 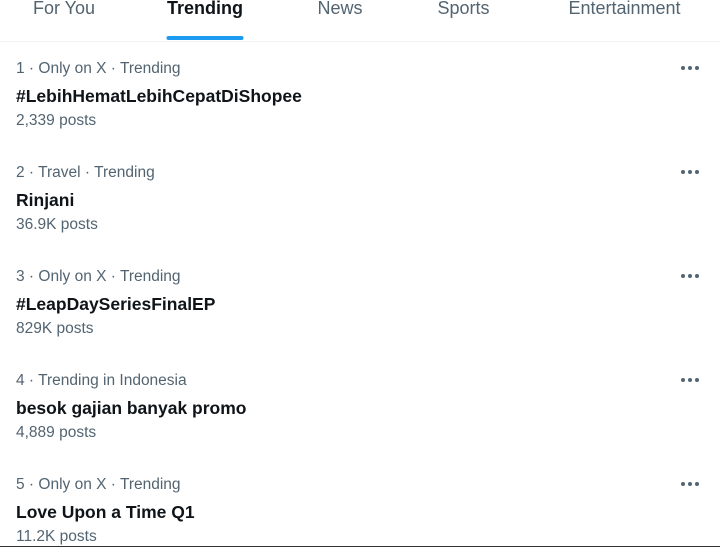 I want to click on trend-context: 4 · Trending in Indonesia, so click(x=101, y=380).